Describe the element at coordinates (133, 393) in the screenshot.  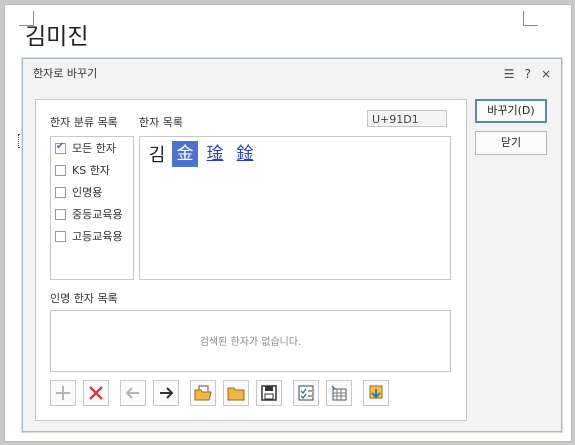
I see `arrow-left-icon` at that location.